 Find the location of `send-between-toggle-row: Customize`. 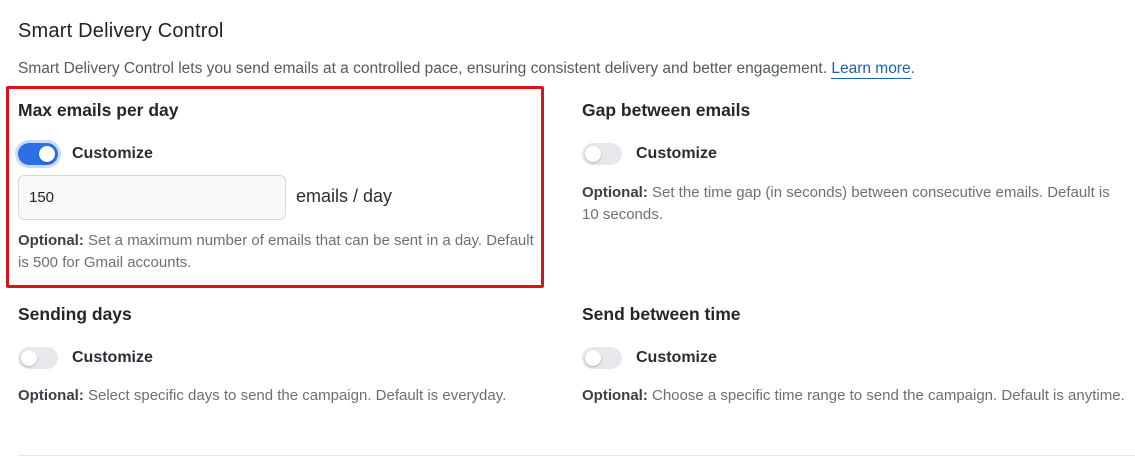

send-between-toggle-row: Customize is located at coordinates (649, 358).